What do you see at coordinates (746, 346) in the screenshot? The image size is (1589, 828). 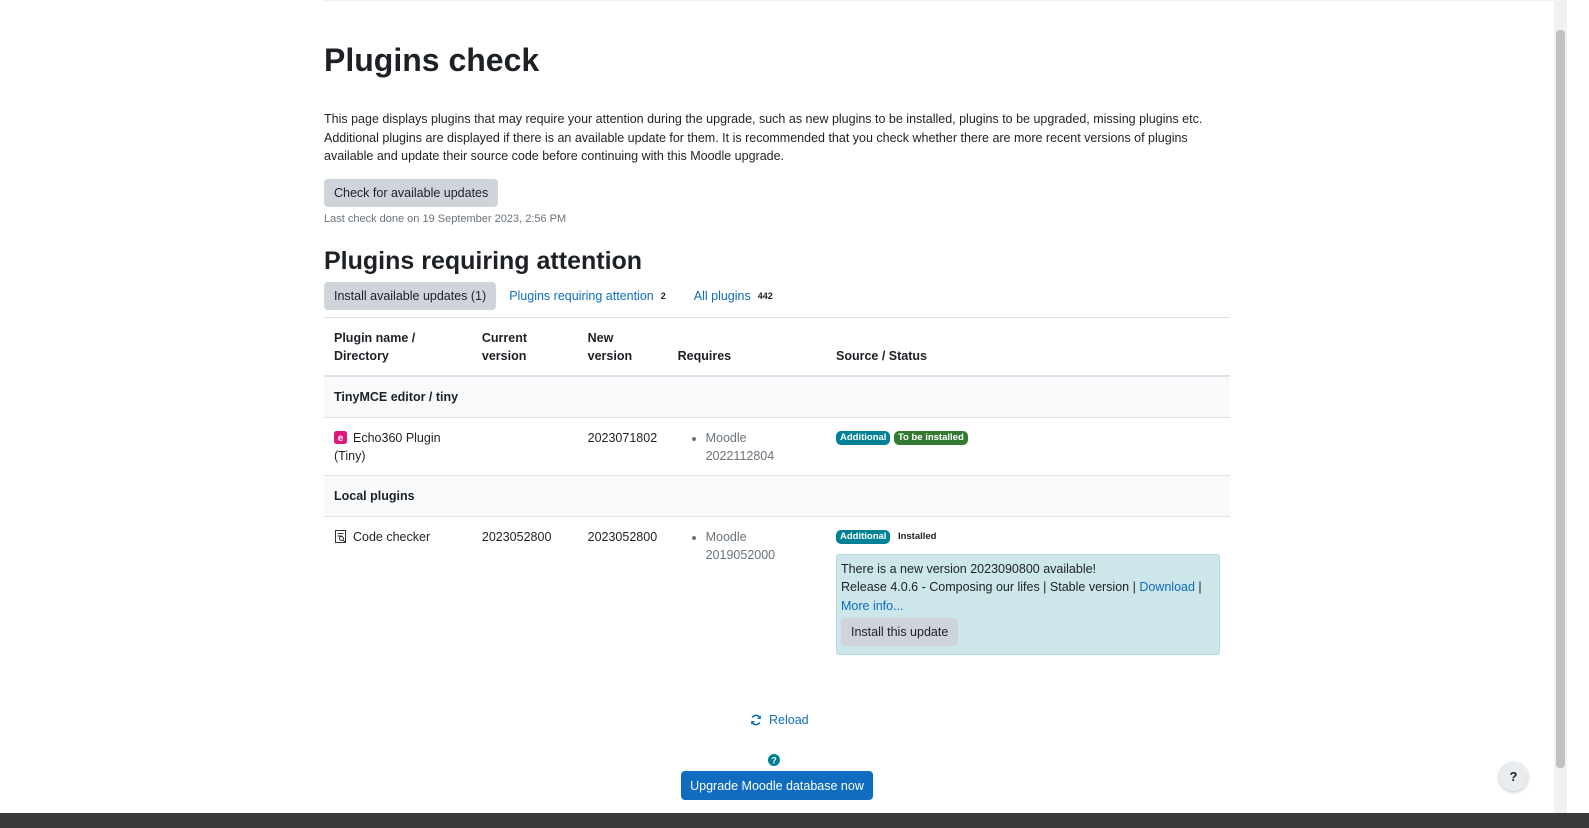 I see `header-requires: Requires` at bounding box center [746, 346].